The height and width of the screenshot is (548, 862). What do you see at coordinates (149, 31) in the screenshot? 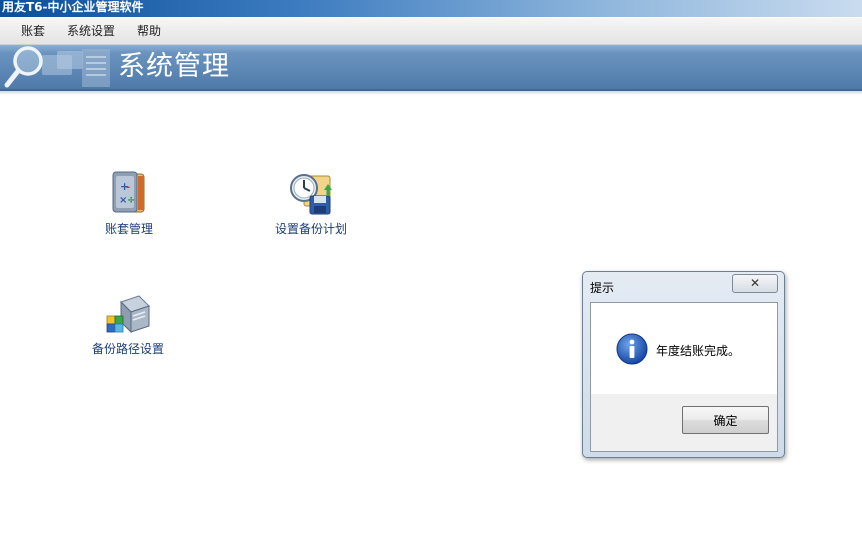
I see `menu-item-help: 帮助` at bounding box center [149, 31].